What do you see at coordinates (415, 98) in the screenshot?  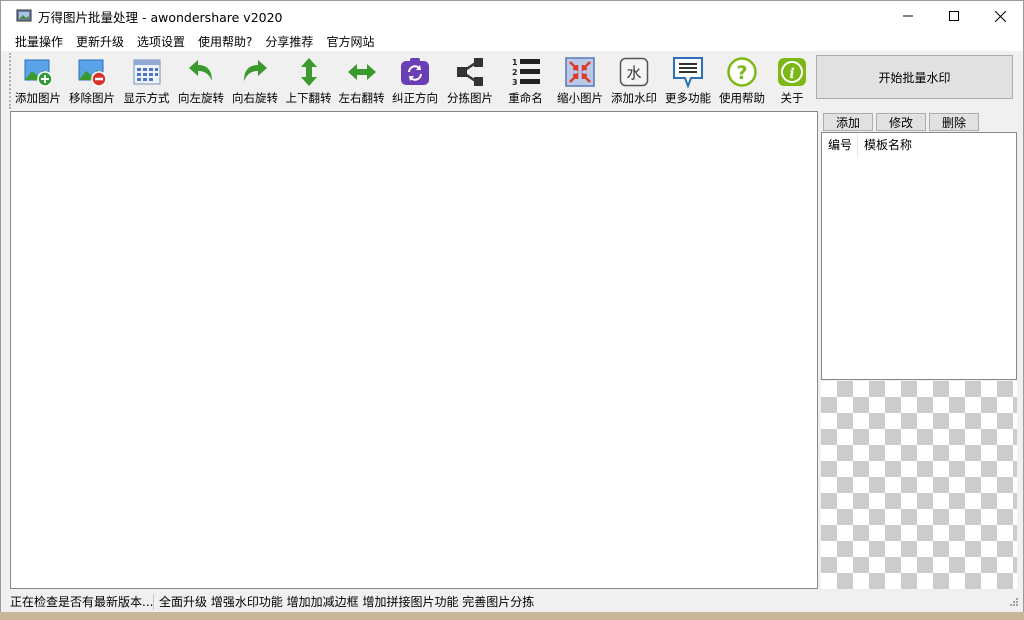 I see `correct-orientation-label: 纠正方向` at bounding box center [415, 98].